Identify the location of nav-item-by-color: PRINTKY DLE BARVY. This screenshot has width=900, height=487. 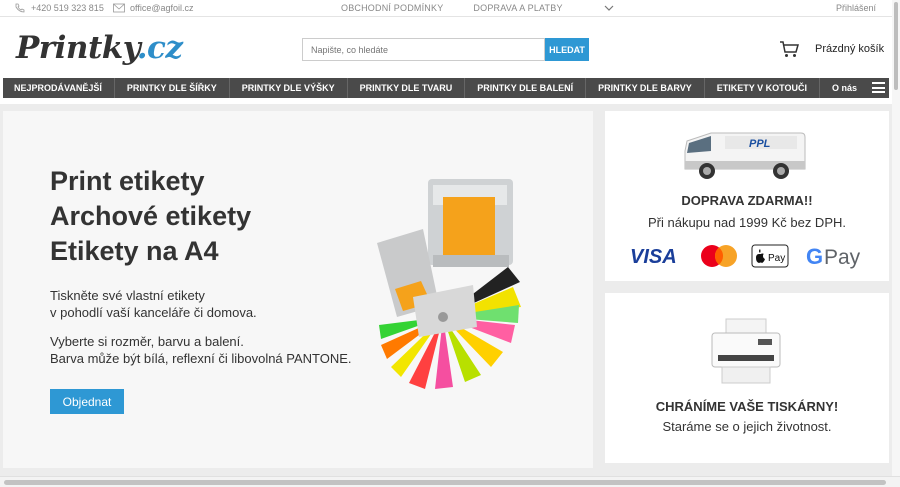
(645, 88).